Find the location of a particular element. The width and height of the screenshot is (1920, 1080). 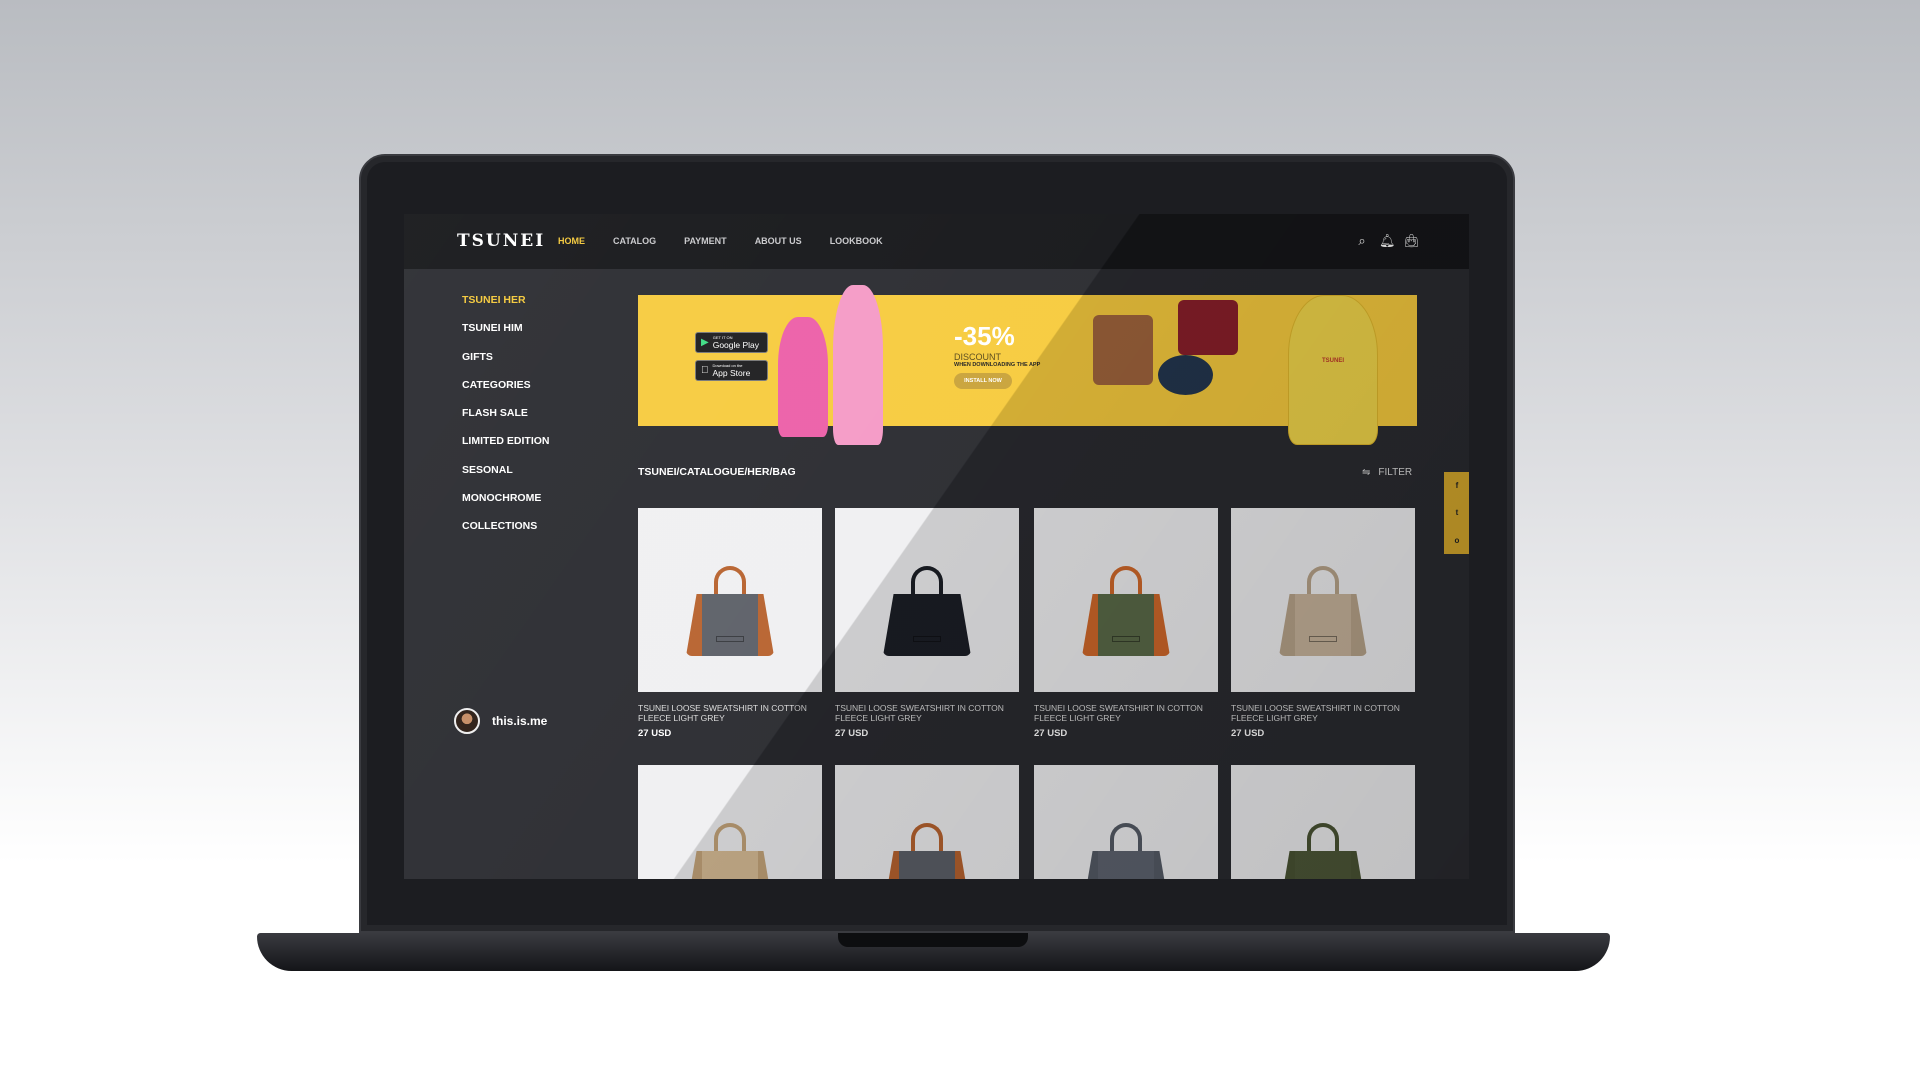

nav-home: HOME is located at coordinates (571, 241).